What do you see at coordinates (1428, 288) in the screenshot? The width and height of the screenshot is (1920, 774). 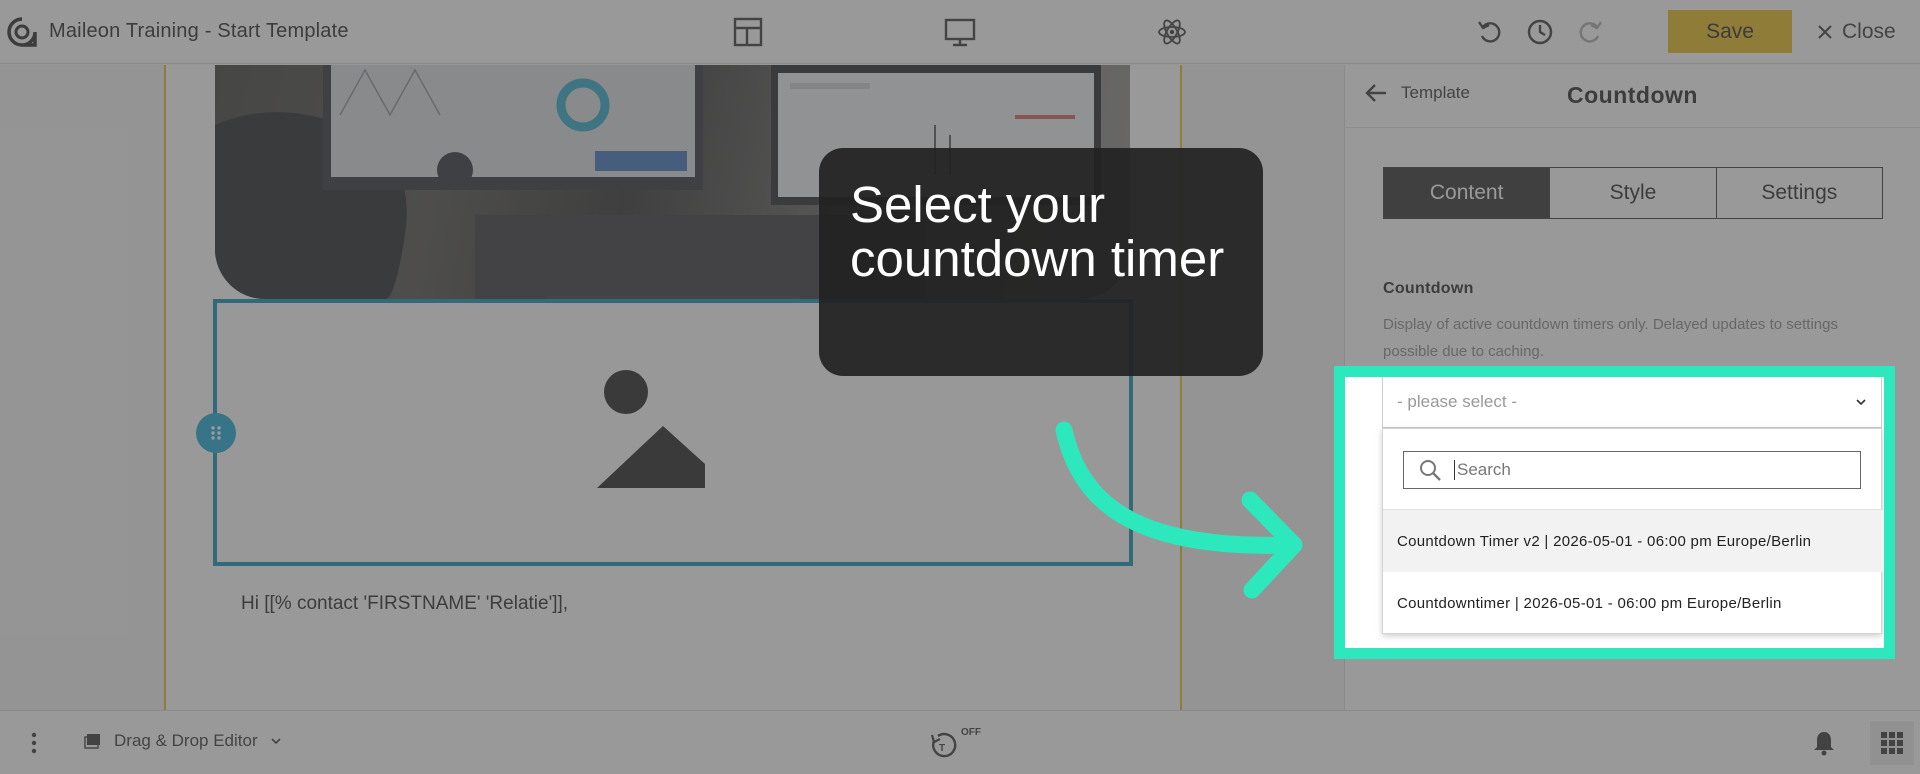 I see `countdown-section-label: Countdown` at bounding box center [1428, 288].